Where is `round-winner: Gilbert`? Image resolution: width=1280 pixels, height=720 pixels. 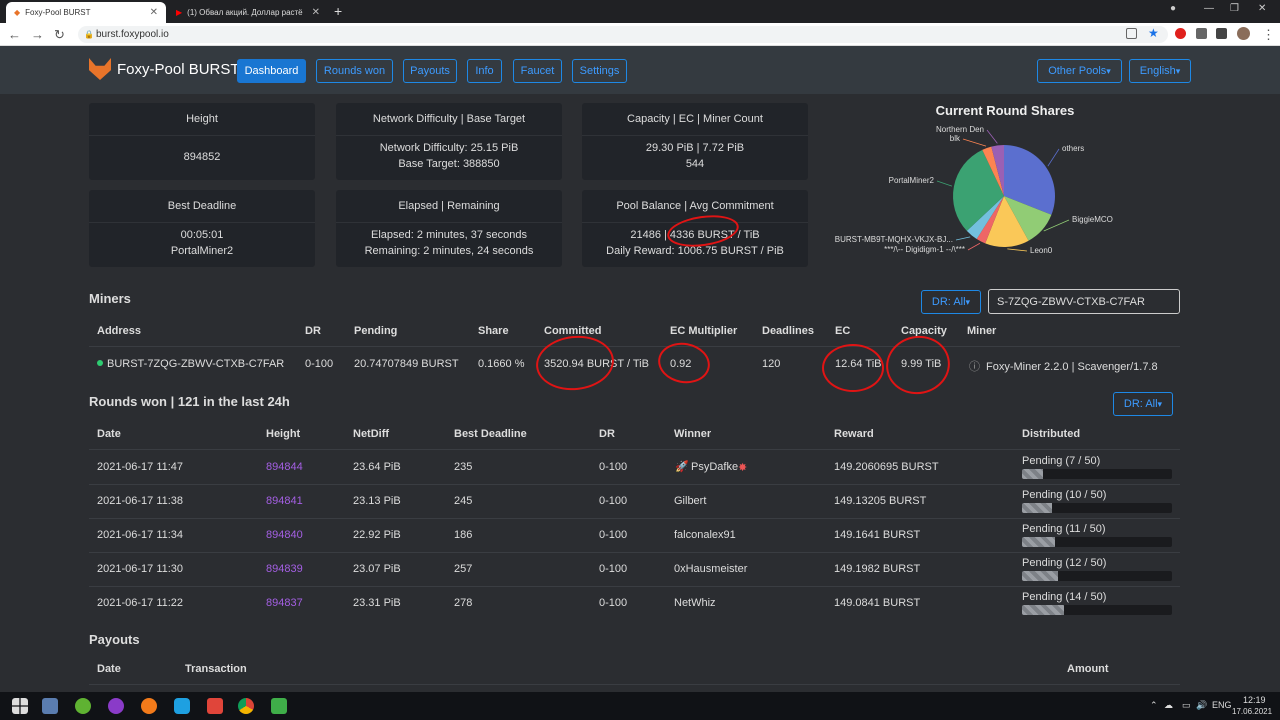 round-winner: Gilbert is located at coordinates (690, 501).